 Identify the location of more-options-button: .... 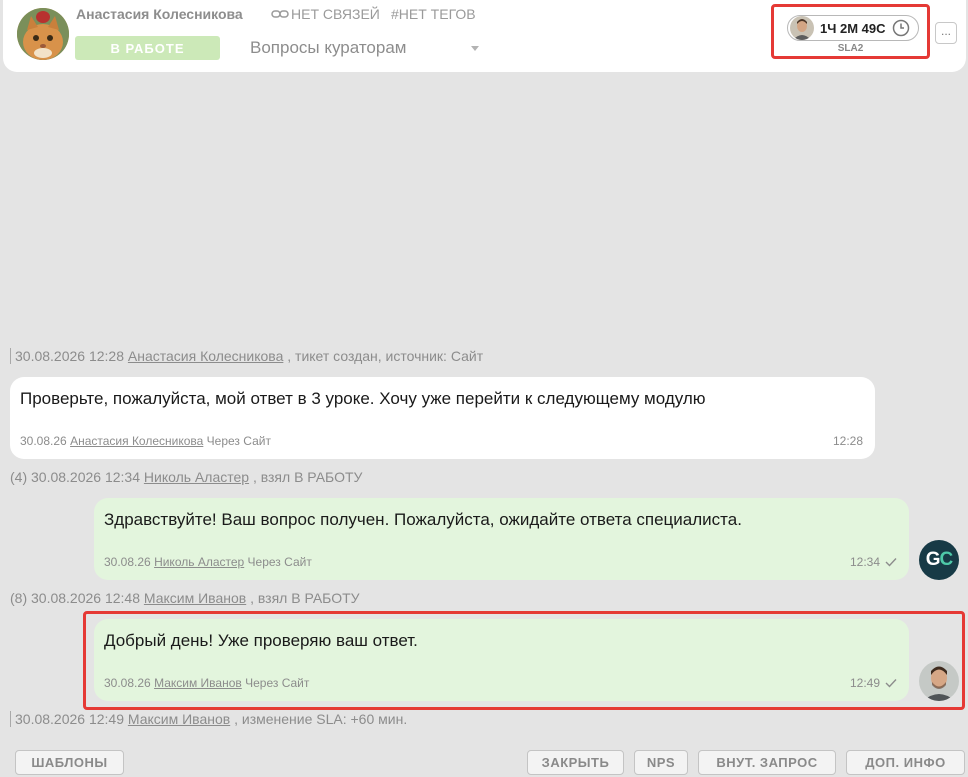
(946, 33).